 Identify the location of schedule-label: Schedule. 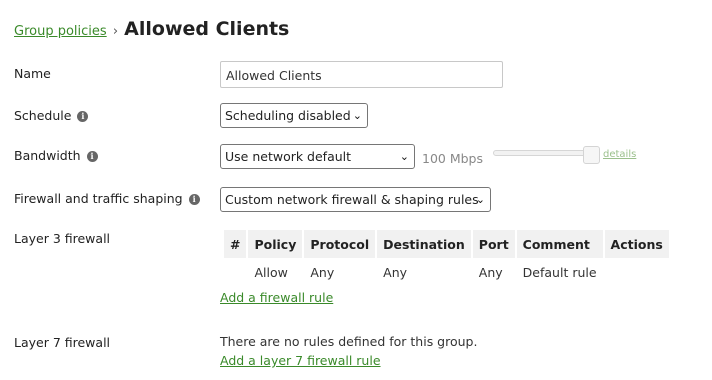
(43, 115).